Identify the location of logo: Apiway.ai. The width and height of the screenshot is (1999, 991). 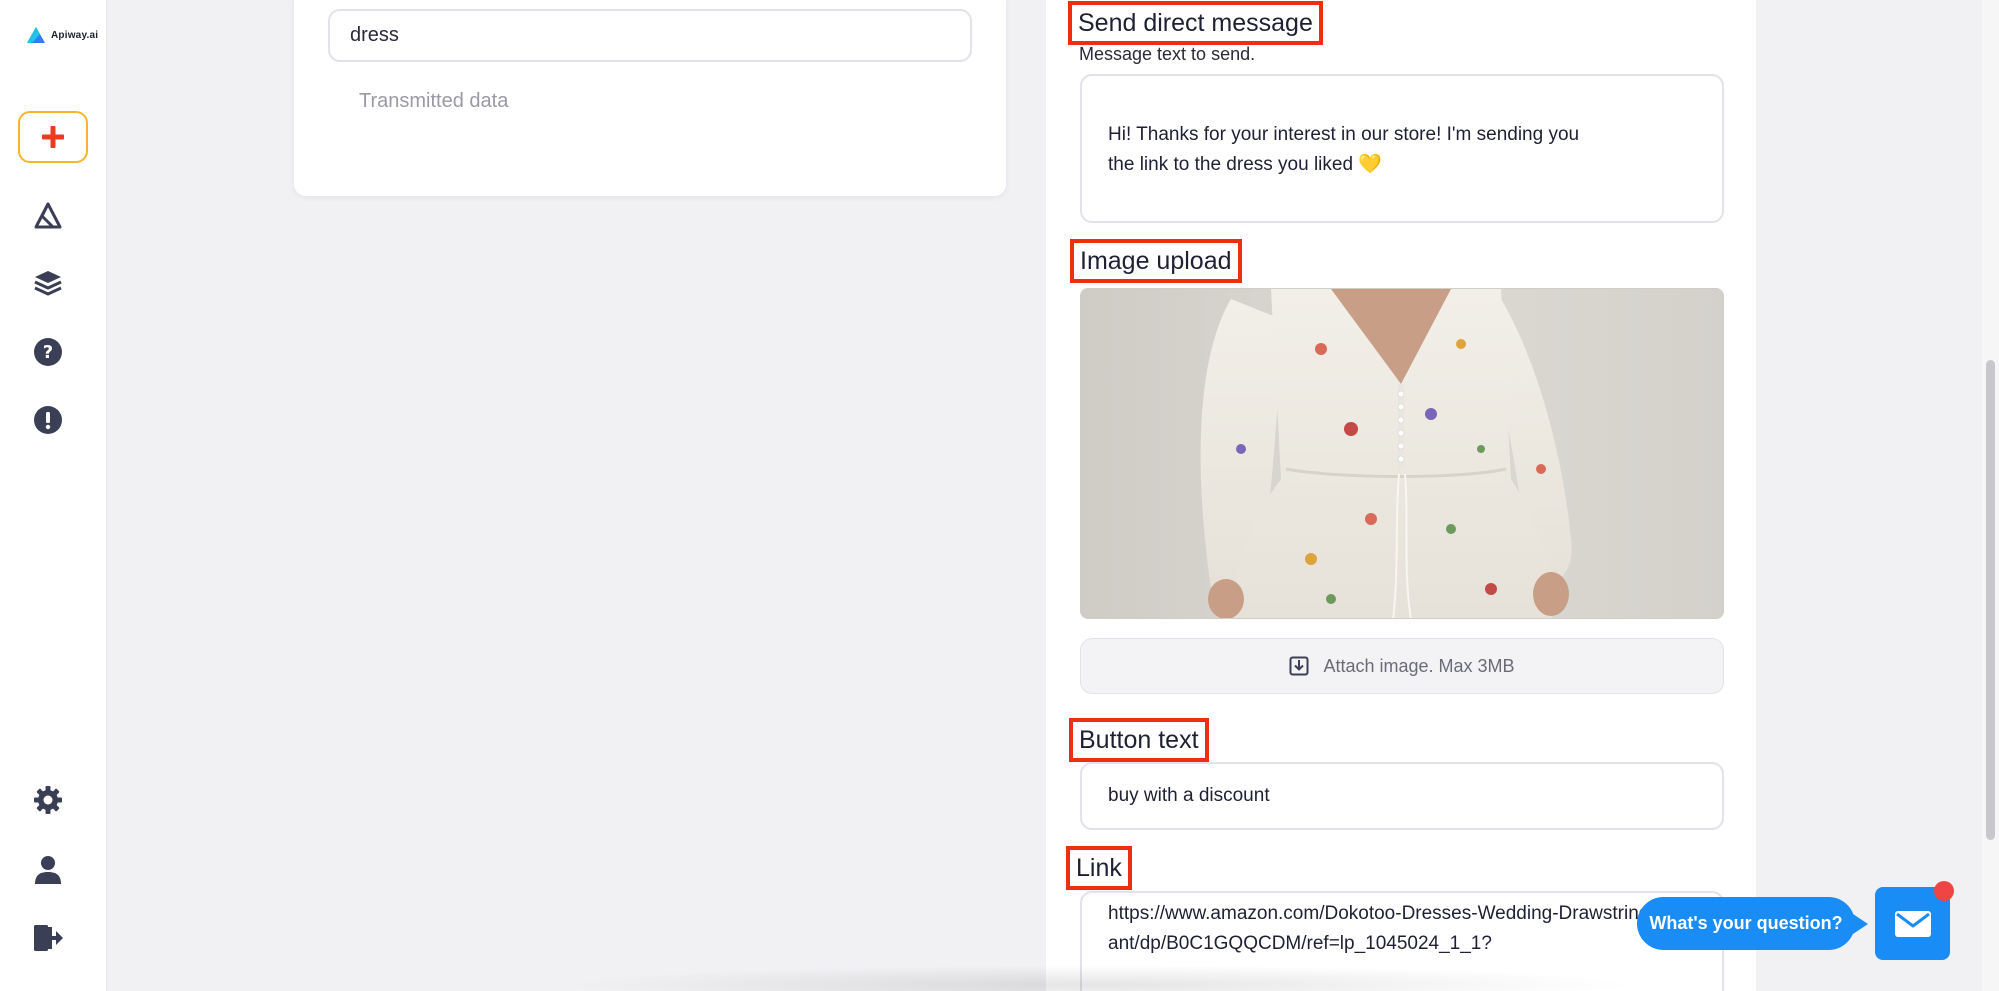
(62, 35).